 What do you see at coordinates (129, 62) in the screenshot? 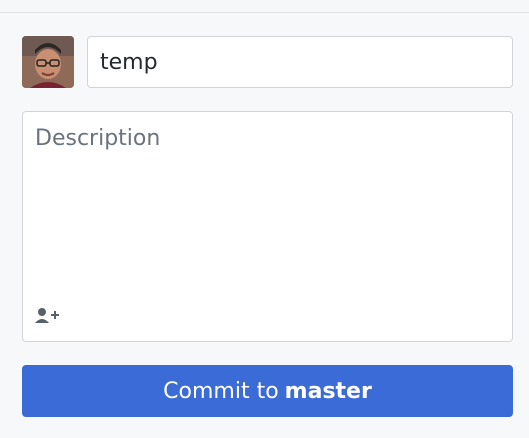
I see `commit-summary-value: temp` at bounding box center [129, 62].